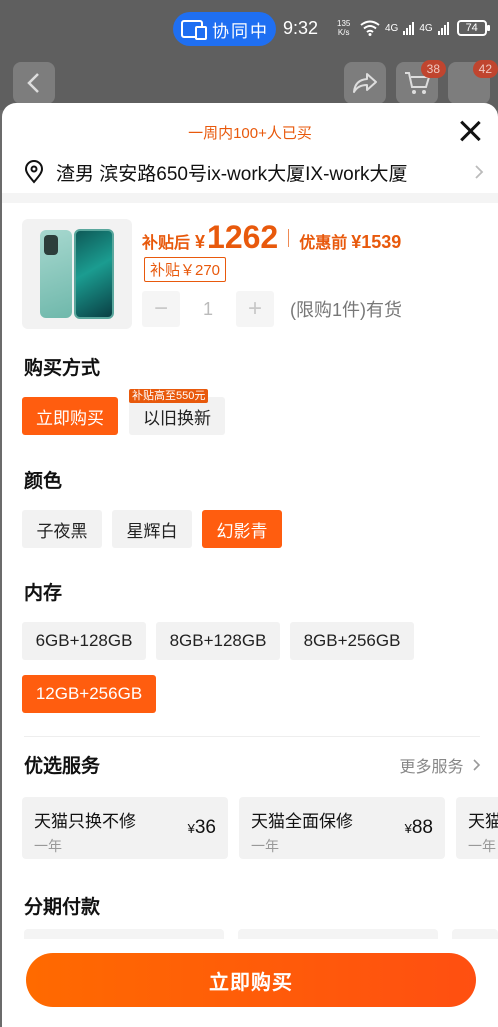  I want to click on product-image, so click(77, 274).